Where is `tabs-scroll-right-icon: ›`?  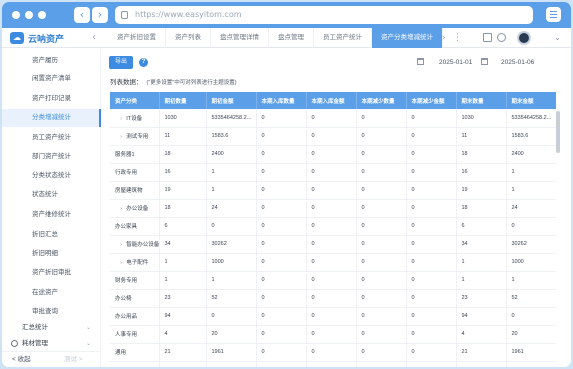
tabs-scroll-right-icon: › is located at coordinates (444, 38).